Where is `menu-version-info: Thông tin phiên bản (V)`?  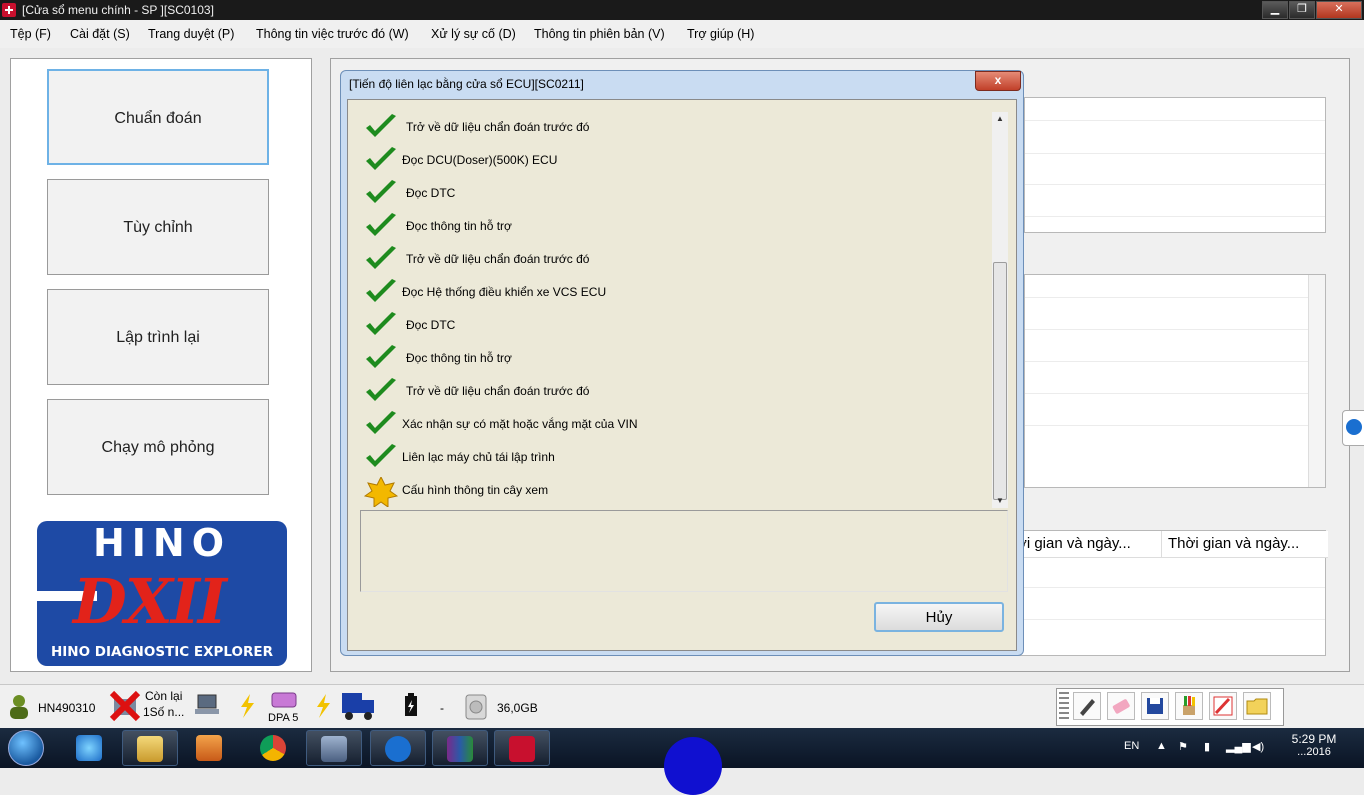 menu-version-info: Thông tin phiên bản (V) is located at coordinates (599, 34).